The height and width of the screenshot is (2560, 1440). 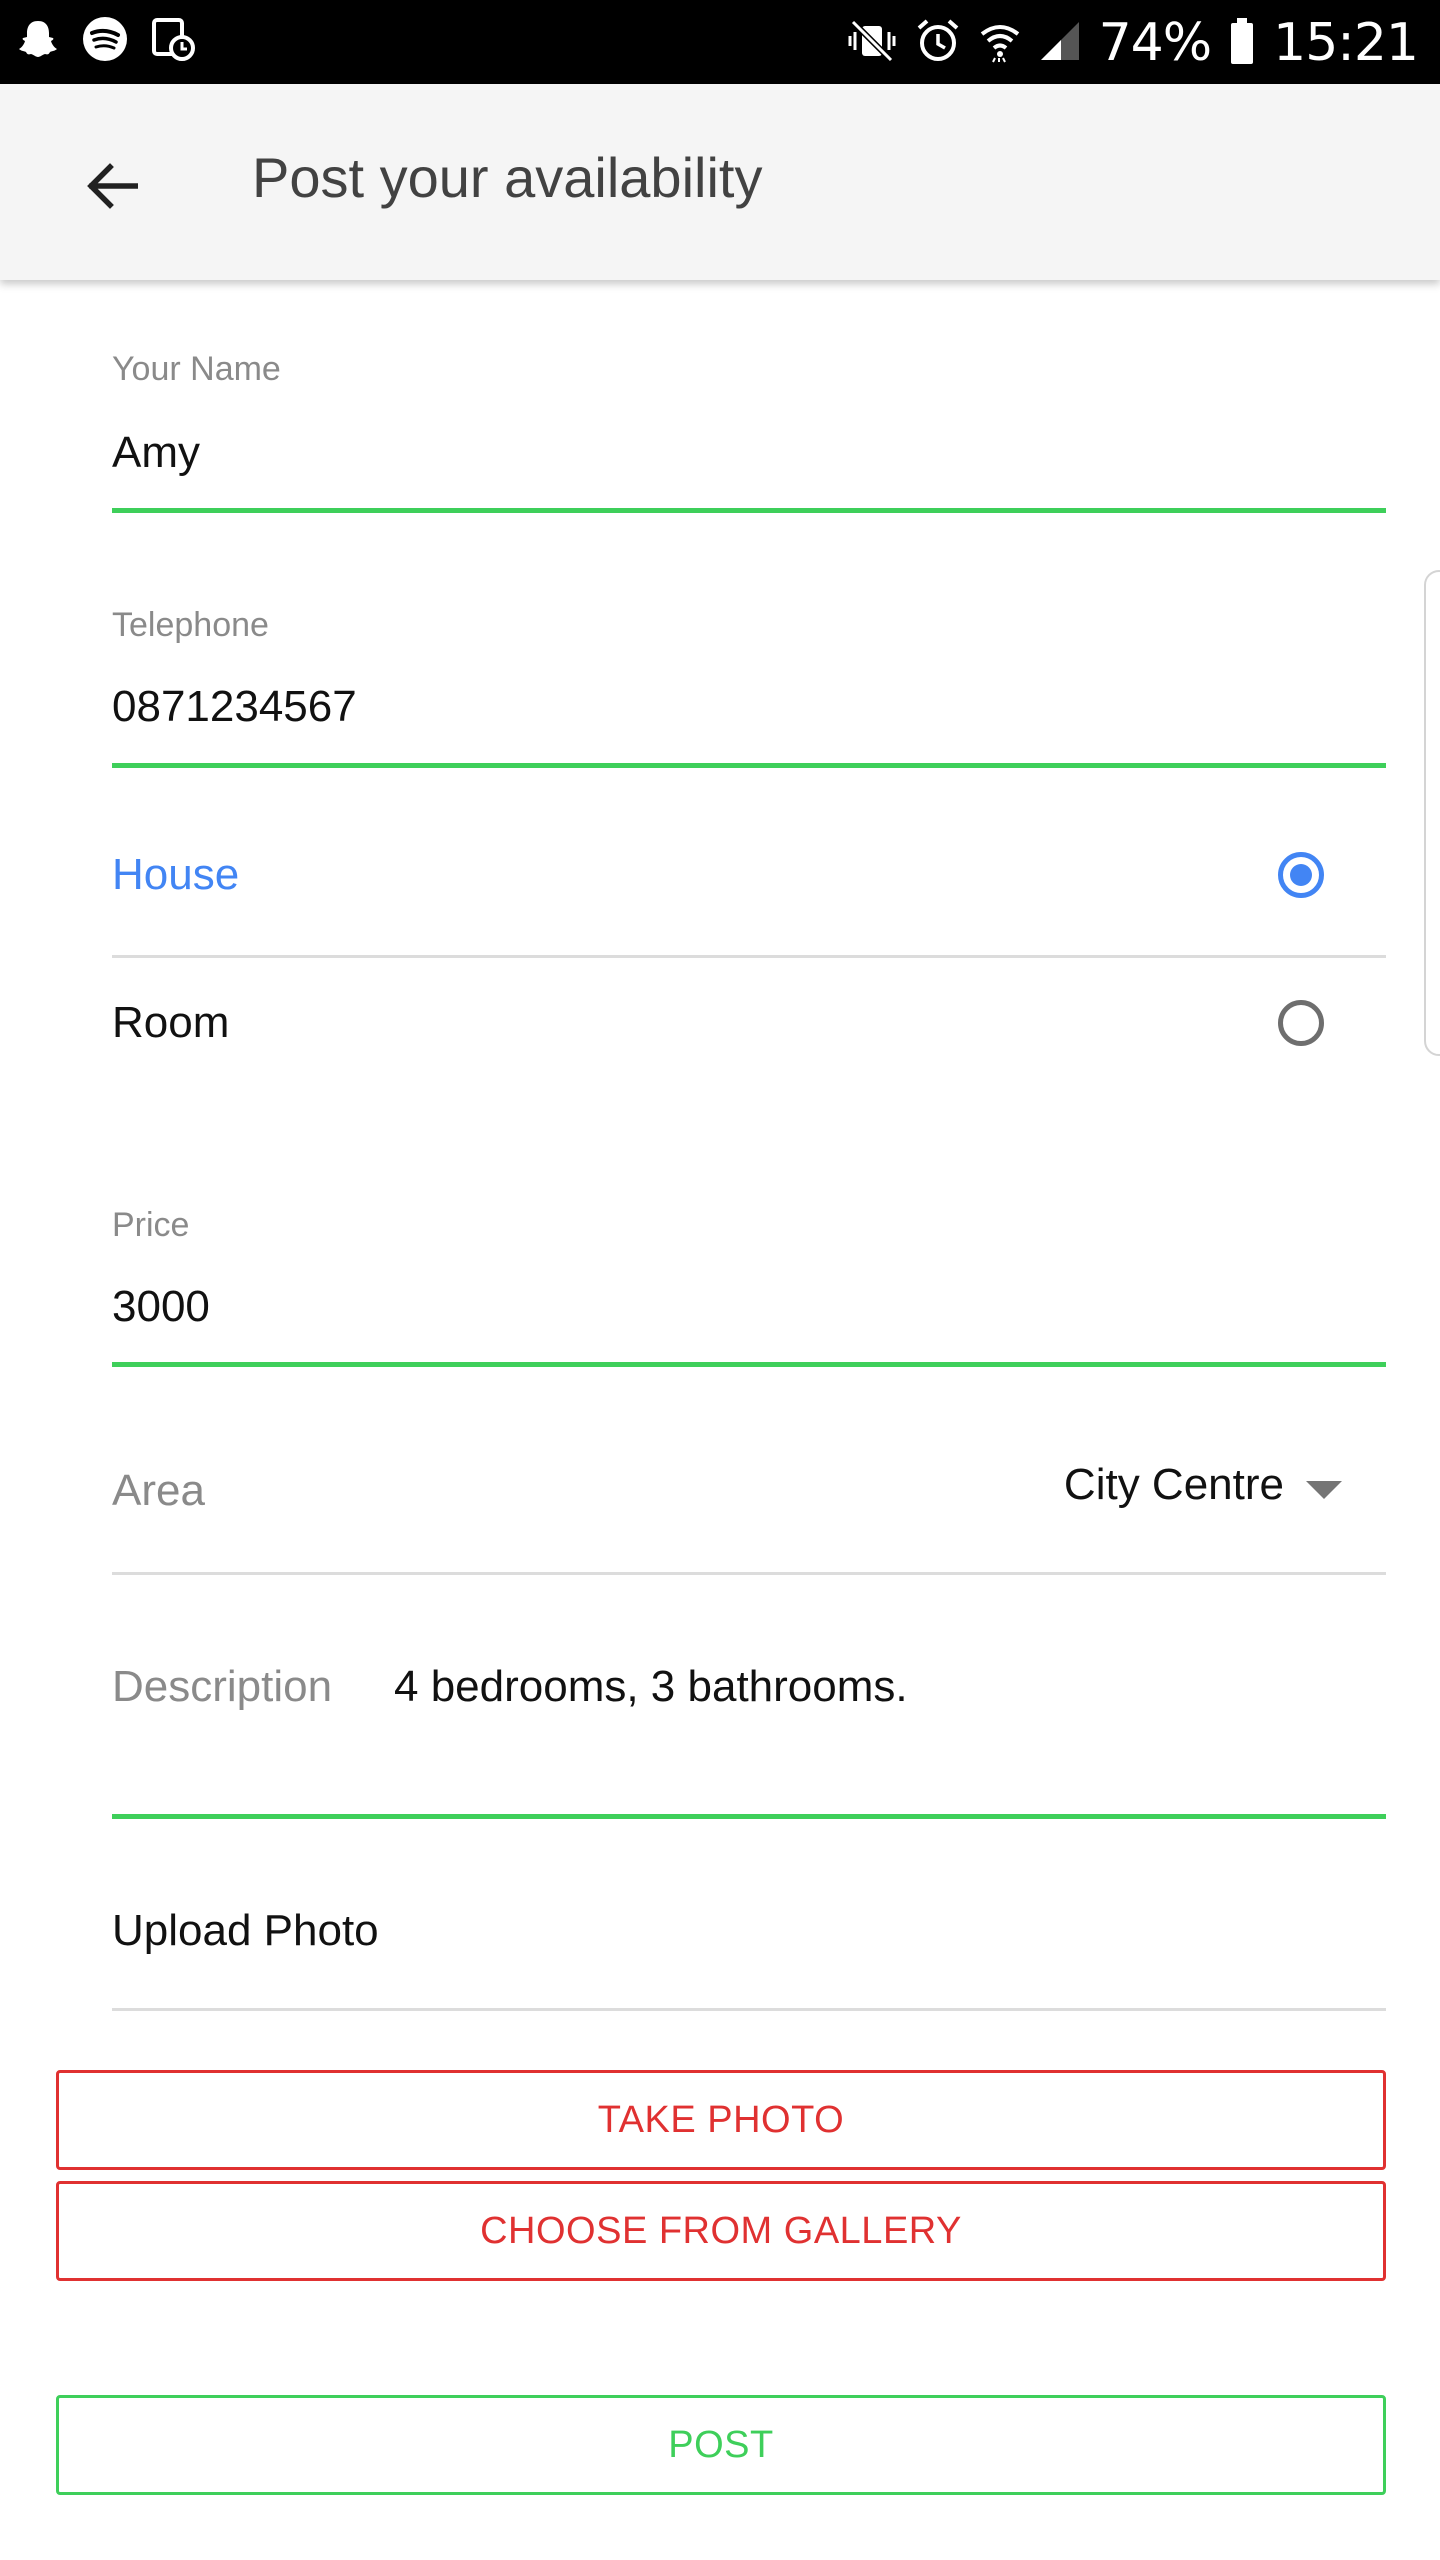 What do you see at coordinates (749, 882) in the screenshot?
I see `radio-house: House` at bounding box center [749, 882].